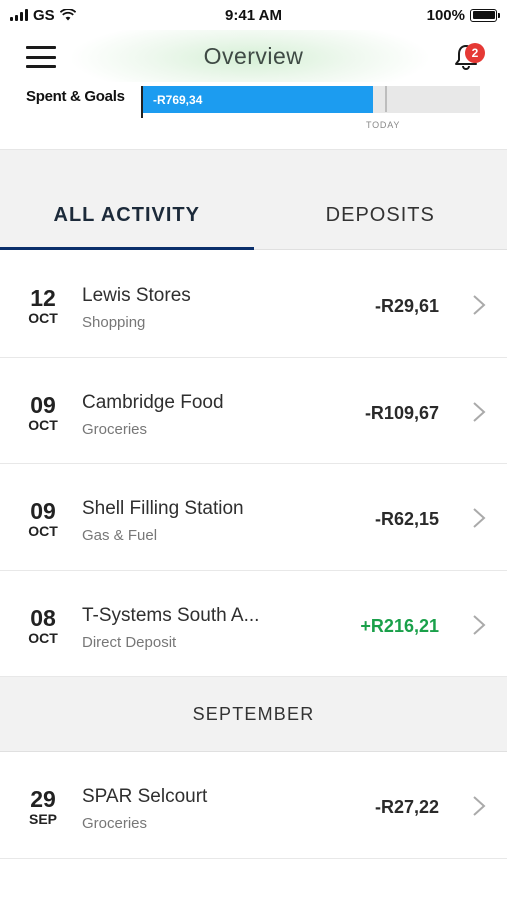 This screenshot has width=507, height=900. I want to click on wifi-icon, so click(67, 15).